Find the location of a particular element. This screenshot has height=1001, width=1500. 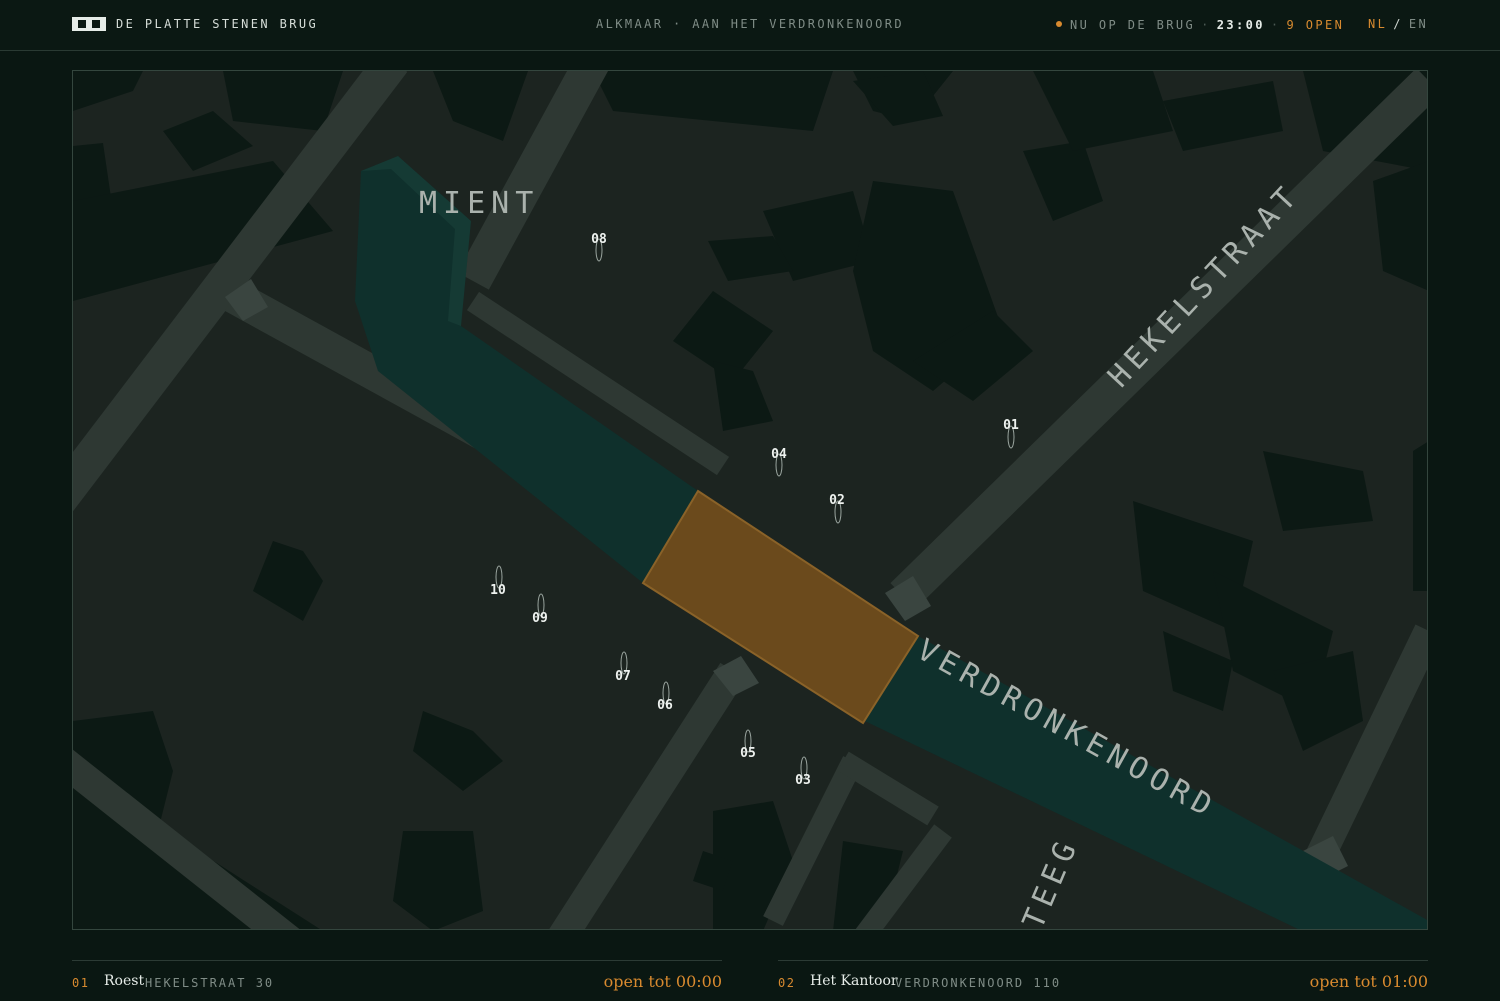

current-time: 23:00 is located at coordinates (1240, 25).